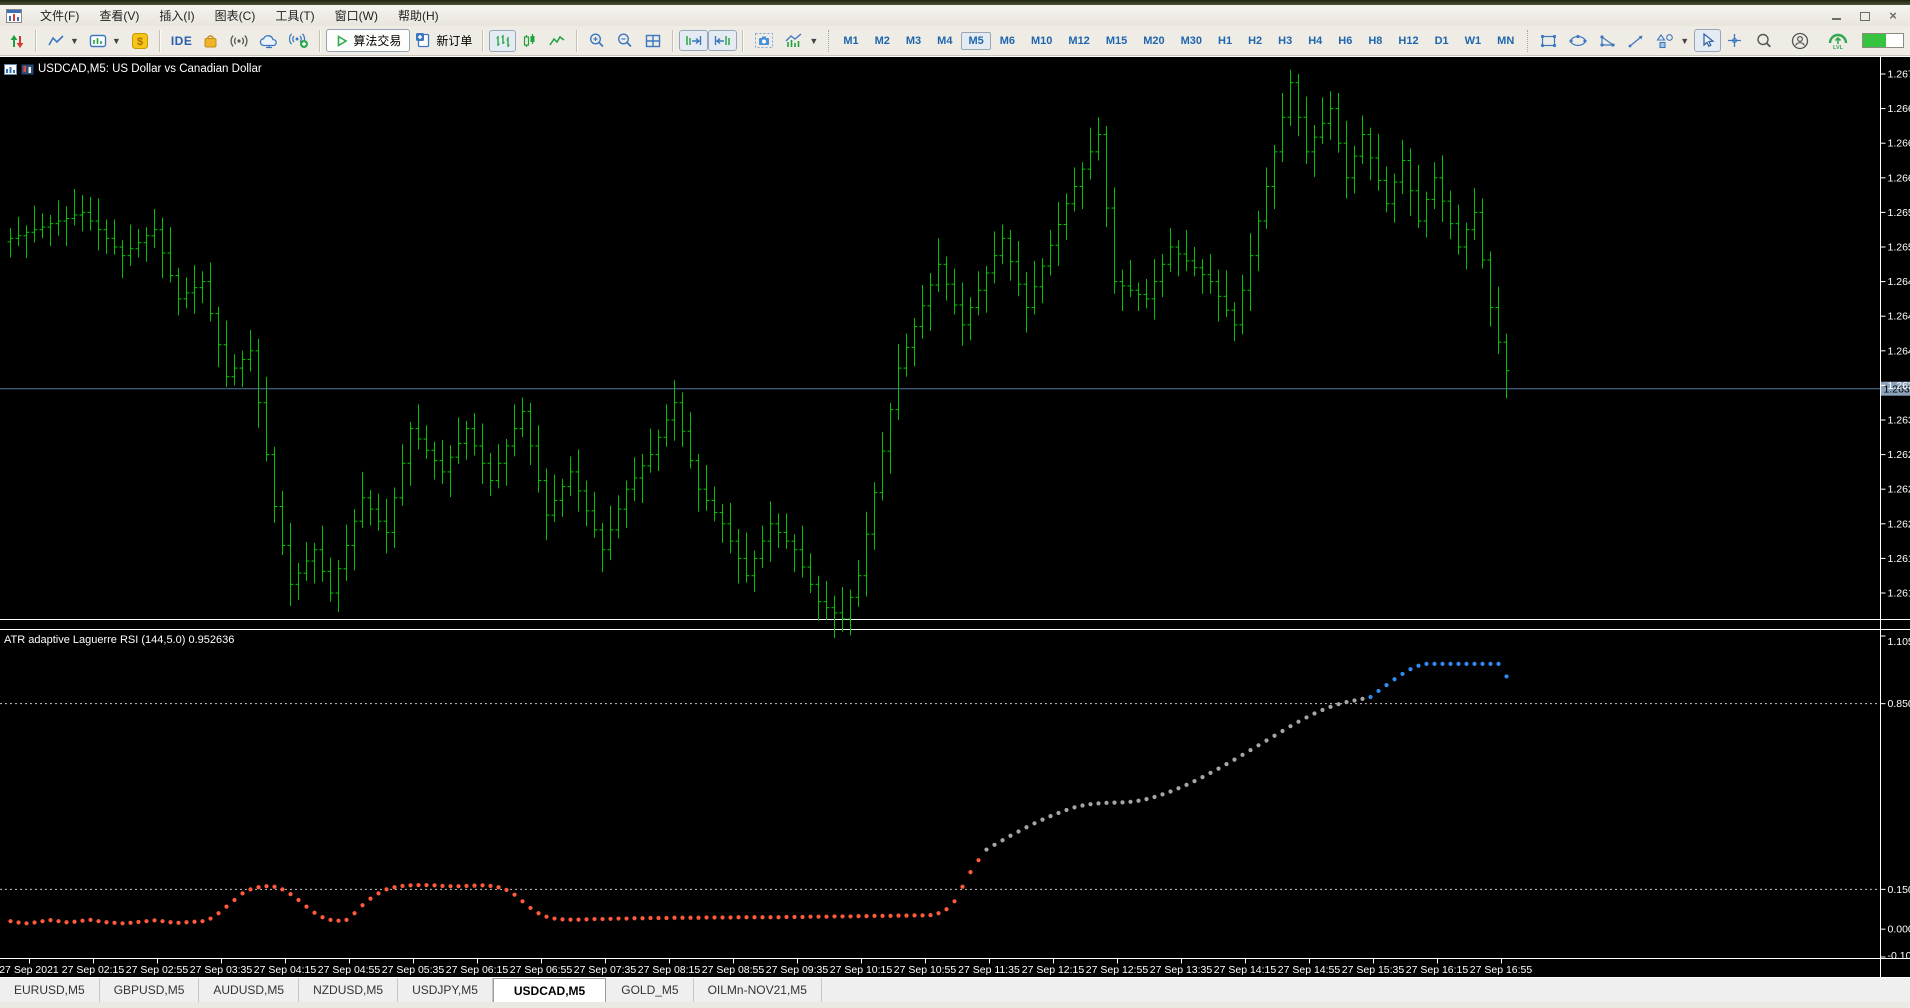 This screenshot has width=1910, height=1008. Describe the element at coordinates (1408, 41) in the screenshot. I see `timeframe-h12: H12` at that location.